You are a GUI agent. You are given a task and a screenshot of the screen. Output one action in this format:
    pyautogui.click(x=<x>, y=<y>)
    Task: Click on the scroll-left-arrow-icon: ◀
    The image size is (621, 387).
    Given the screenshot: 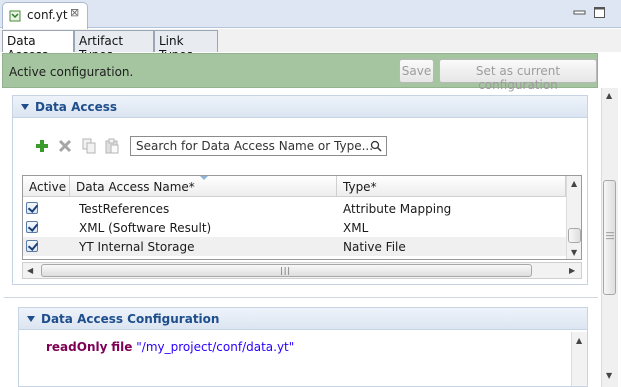 What is the action you would take?
    pyautogui.click(x=30, y=270)
    